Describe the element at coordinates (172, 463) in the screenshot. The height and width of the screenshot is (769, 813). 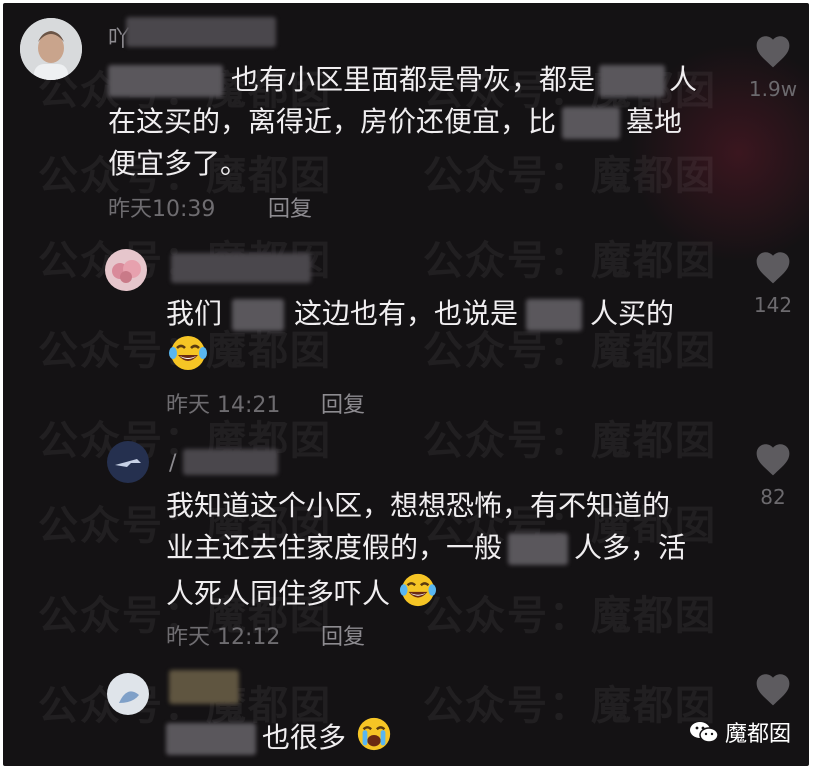
I see `username: /` at that location.